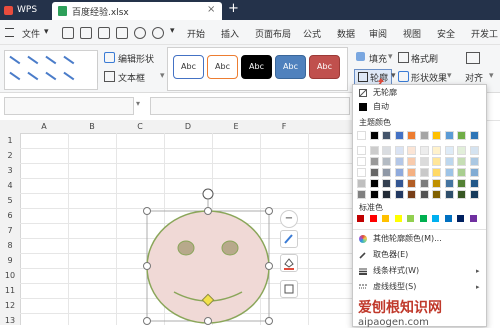 The height and width of the screenshot is (328, 500). Describe the element at coordinates (222, 67) in the screenshot. I see `style-preset-2: Abc` at that location.